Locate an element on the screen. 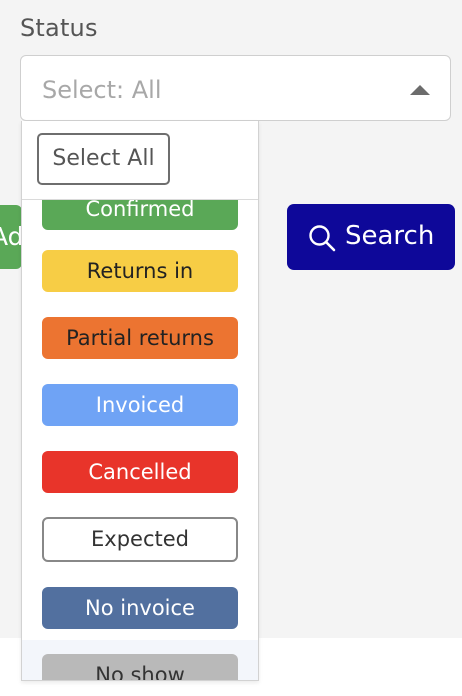 The width and height of the screenshot is (462, 696). status-select-value: Select: All is located at coordinates (102, 90).